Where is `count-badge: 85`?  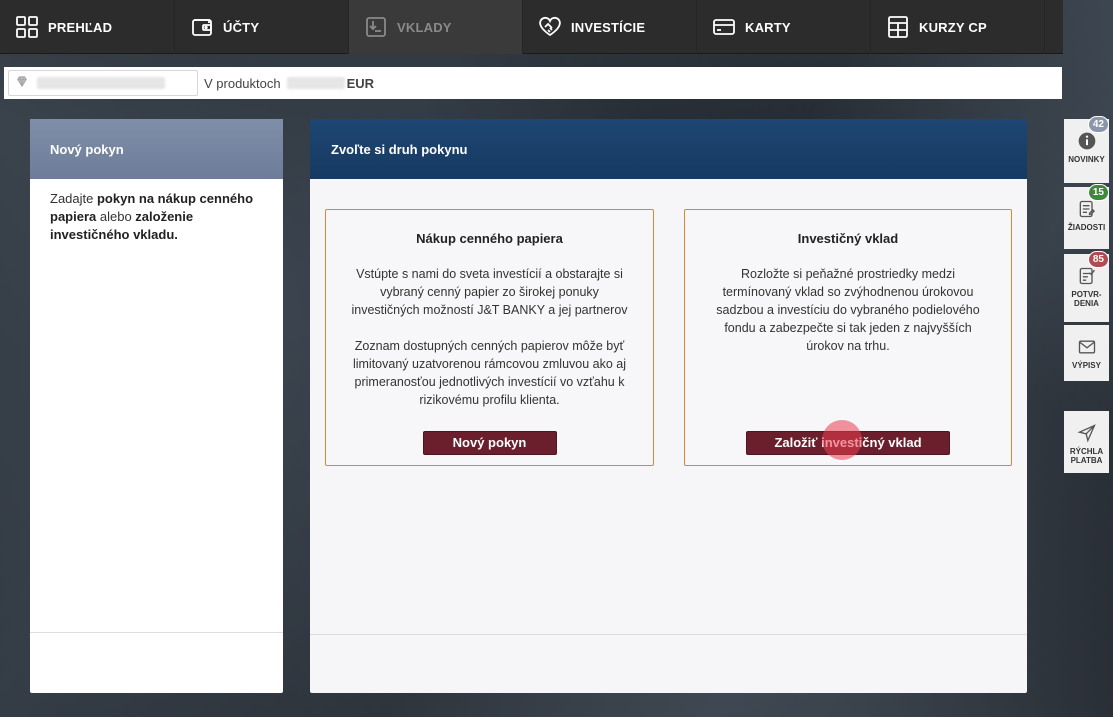 count-badge: 85 is located at coordinates (1098, 259).